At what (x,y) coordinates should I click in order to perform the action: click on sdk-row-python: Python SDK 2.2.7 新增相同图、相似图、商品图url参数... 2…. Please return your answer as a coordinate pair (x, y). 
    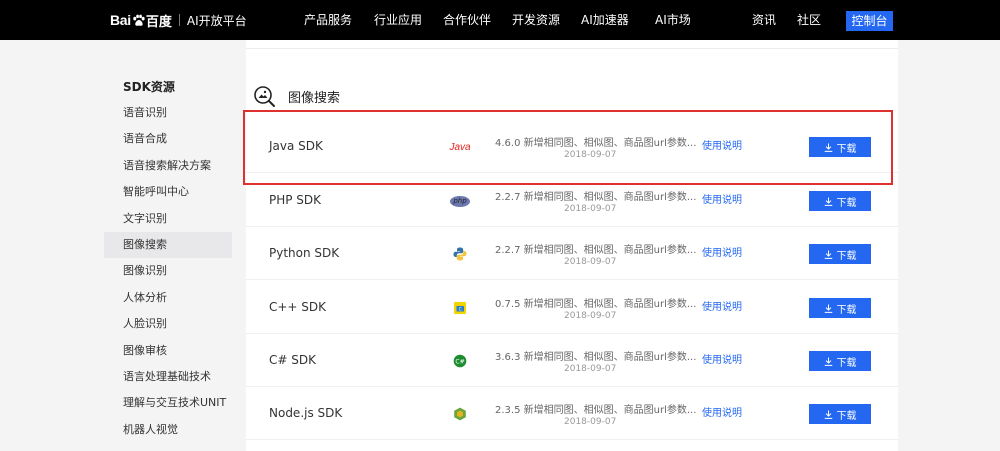
    Looking at the image, I should click on (572, 253).